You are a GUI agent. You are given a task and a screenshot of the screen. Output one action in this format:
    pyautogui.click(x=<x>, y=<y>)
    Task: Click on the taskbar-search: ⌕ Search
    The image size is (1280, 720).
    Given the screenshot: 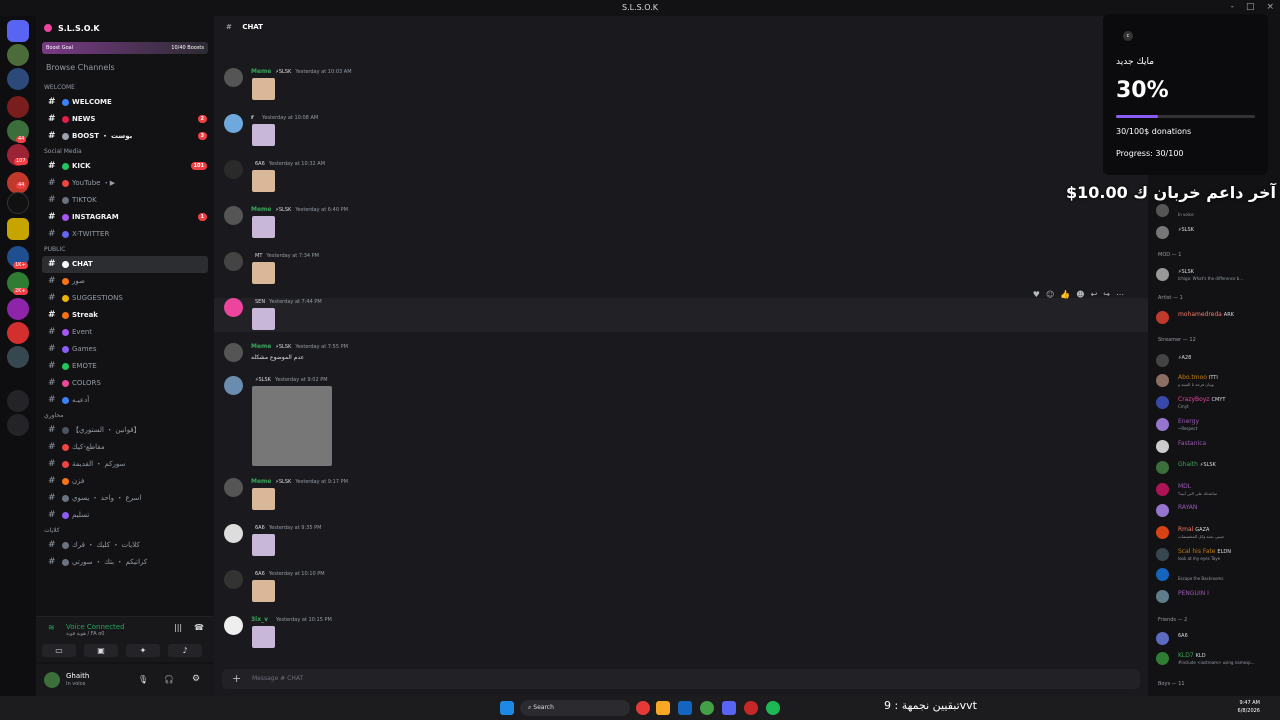 What is the action you would take?
    pyautogui.click(x=575, y=708)
    